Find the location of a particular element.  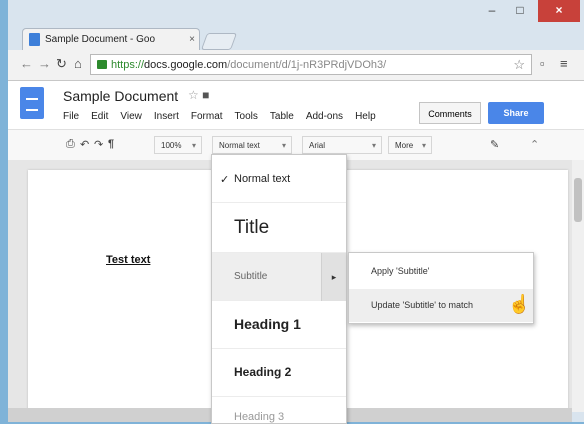

folder-icon: ■ is located at coordinates (205, 95).